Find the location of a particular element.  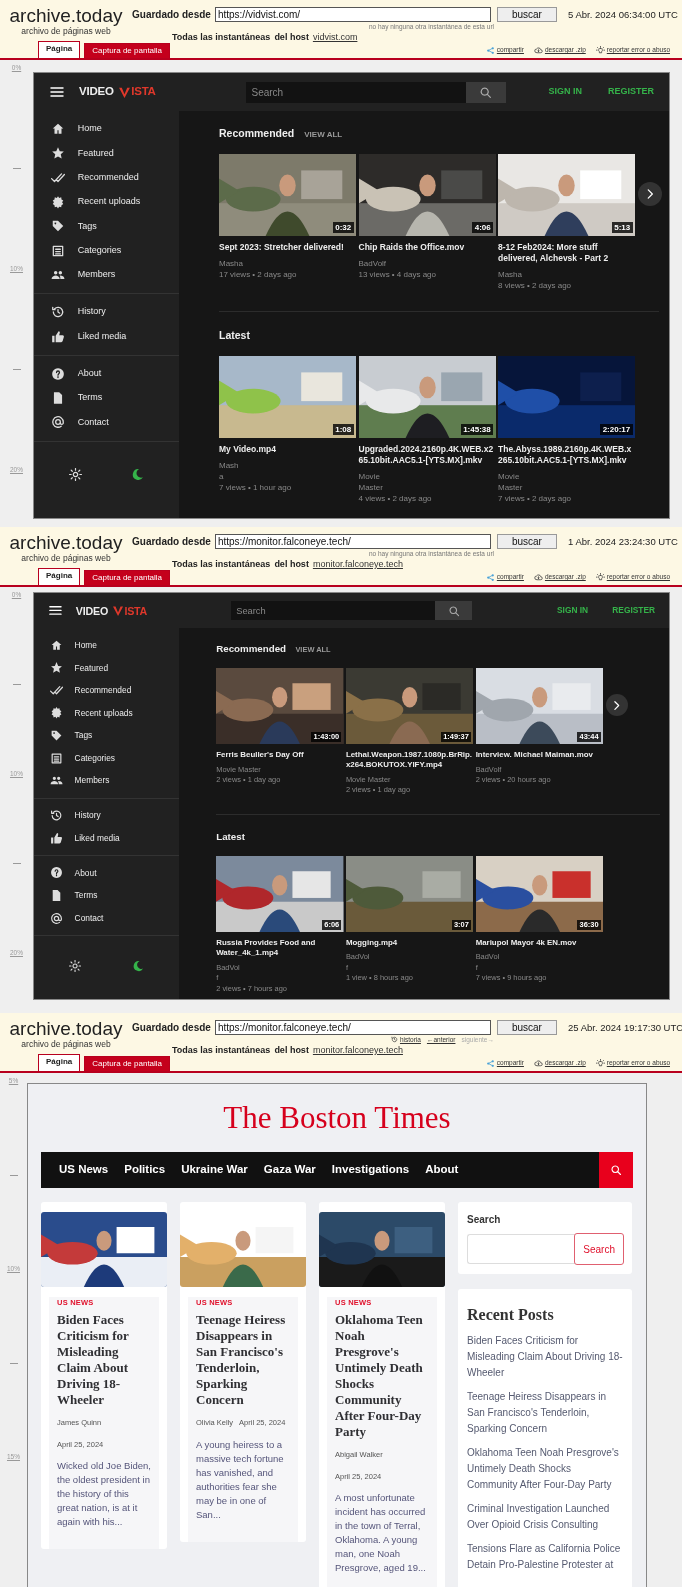

recent-post-link: Criminal Investigation Launched Over Opioid Crisis Consulting is located at coordinates (545, 1517).